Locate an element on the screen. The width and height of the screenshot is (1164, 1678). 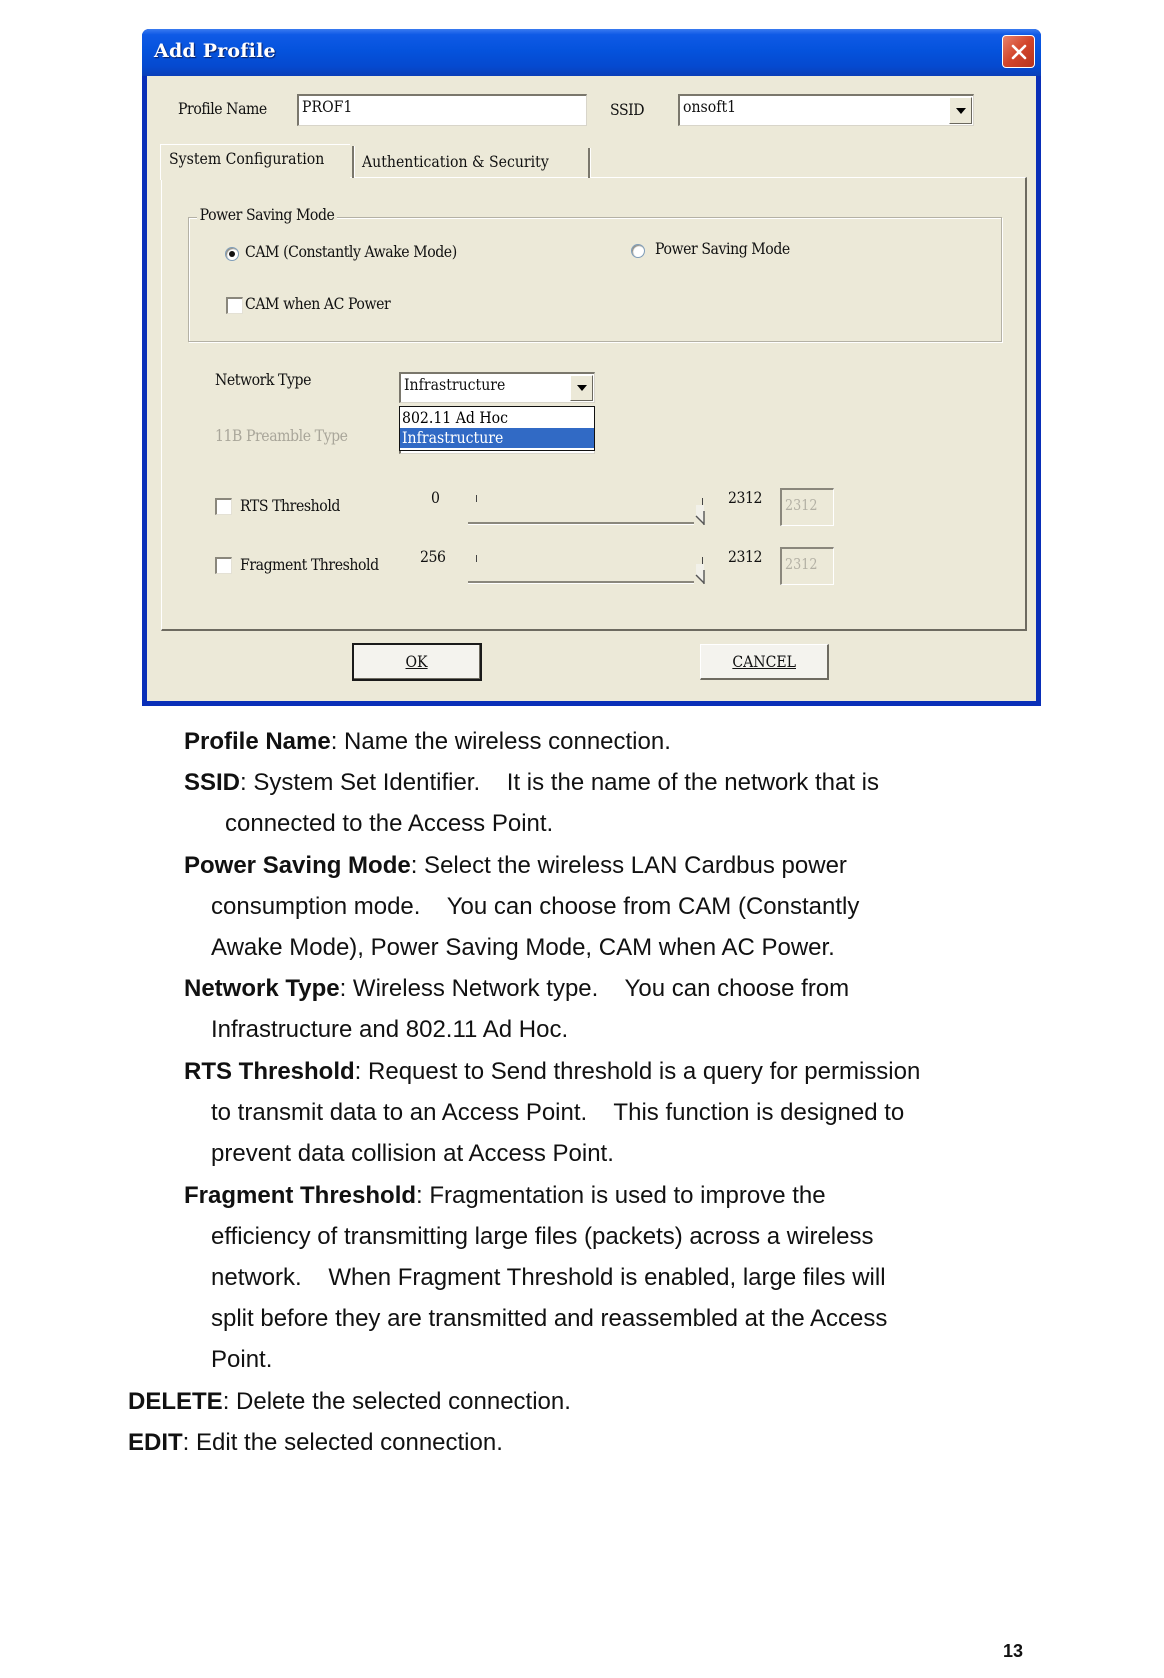
ok-button-label: OK is located at coordinates (416, 661).